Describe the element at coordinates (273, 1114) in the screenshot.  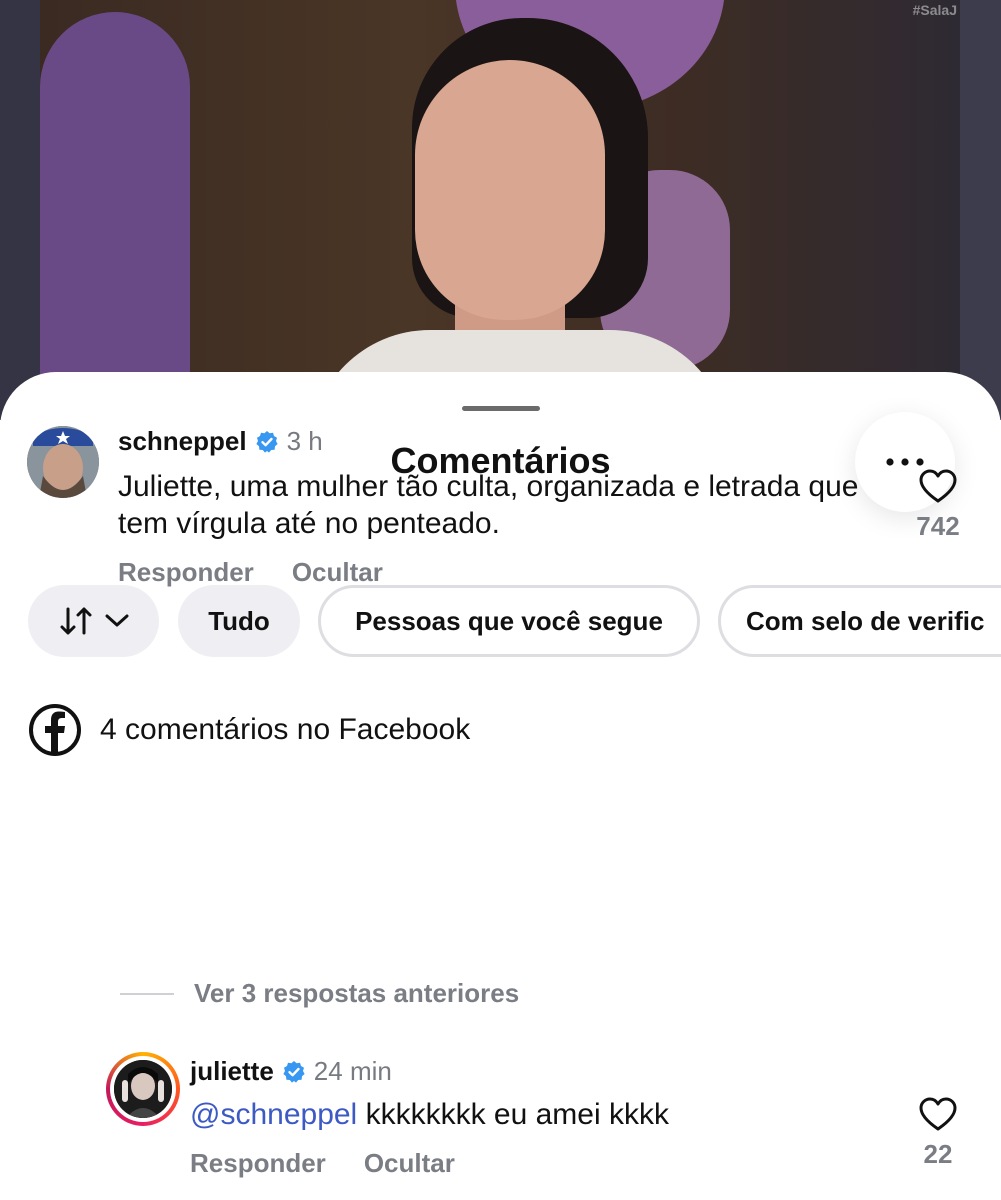
I see `mention-link: @schneppel` at that location.